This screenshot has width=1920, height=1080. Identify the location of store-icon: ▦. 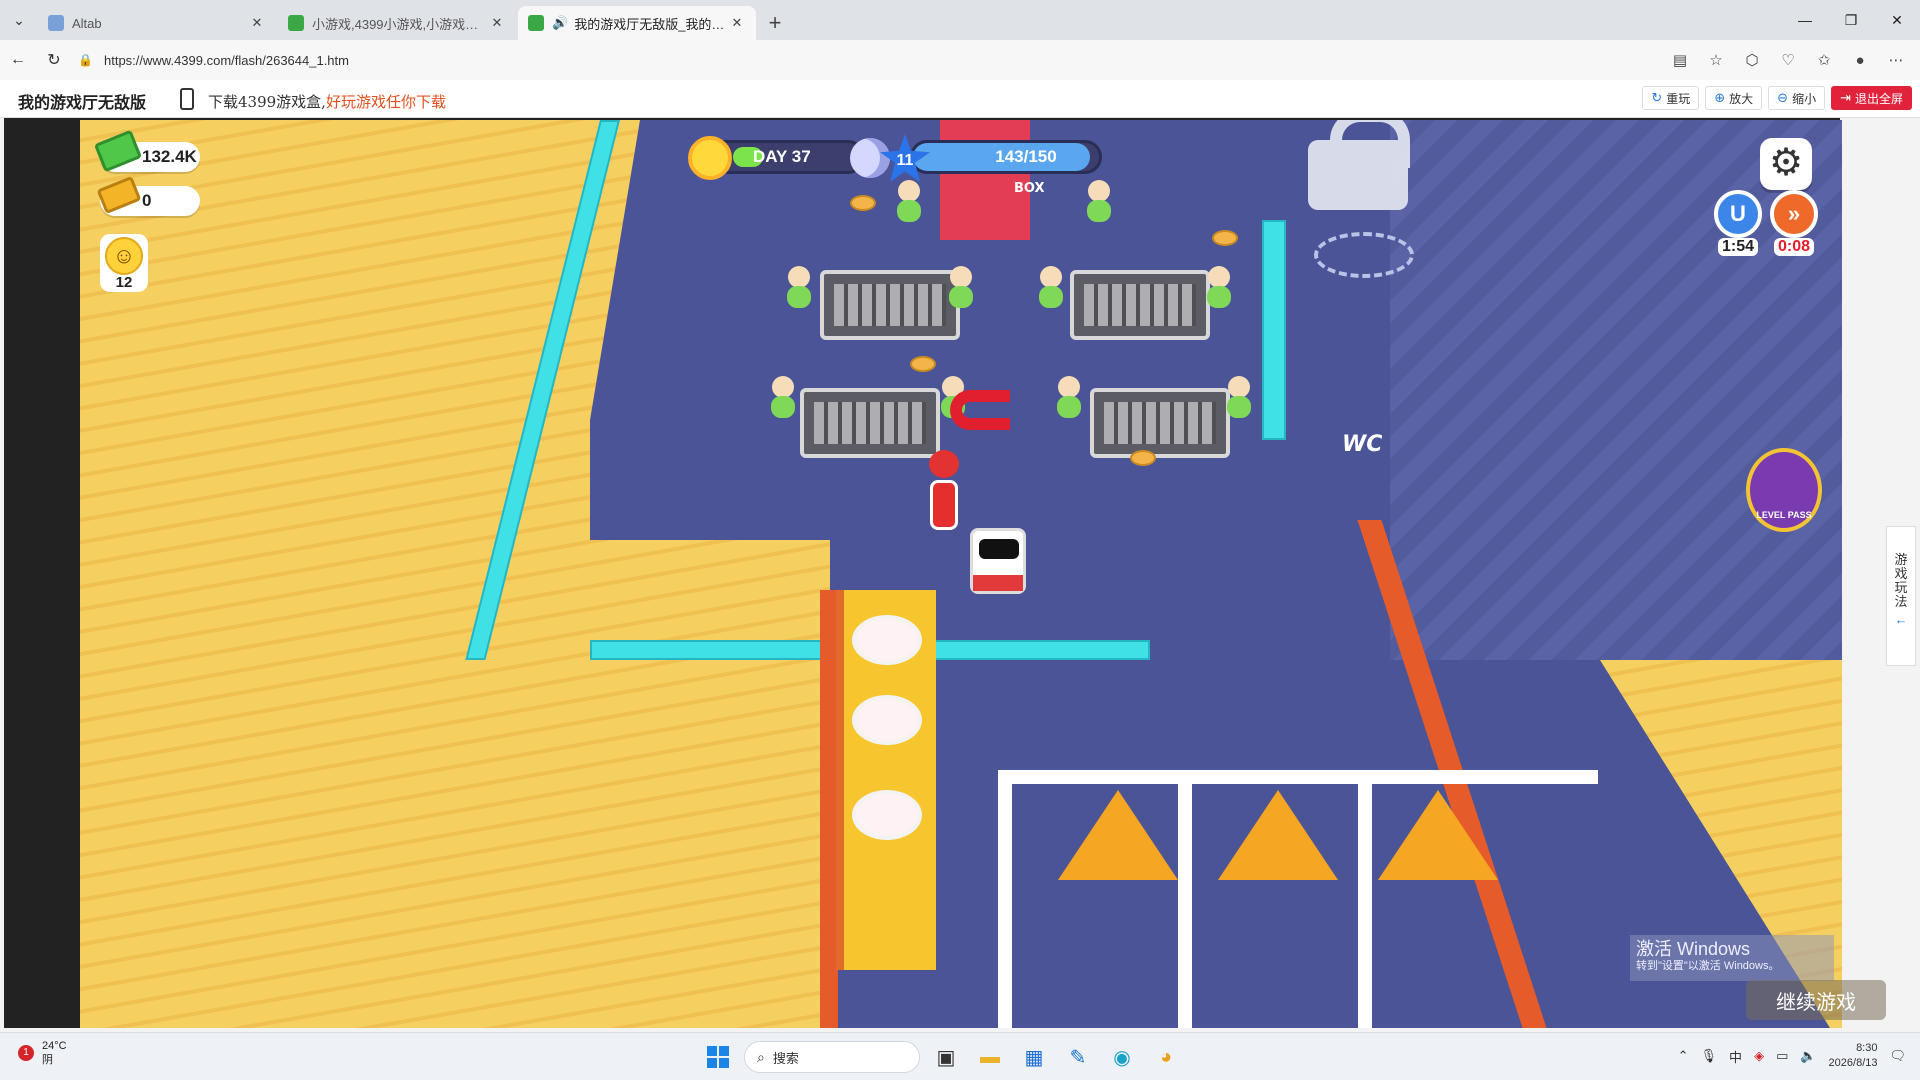
(1034, 1057).